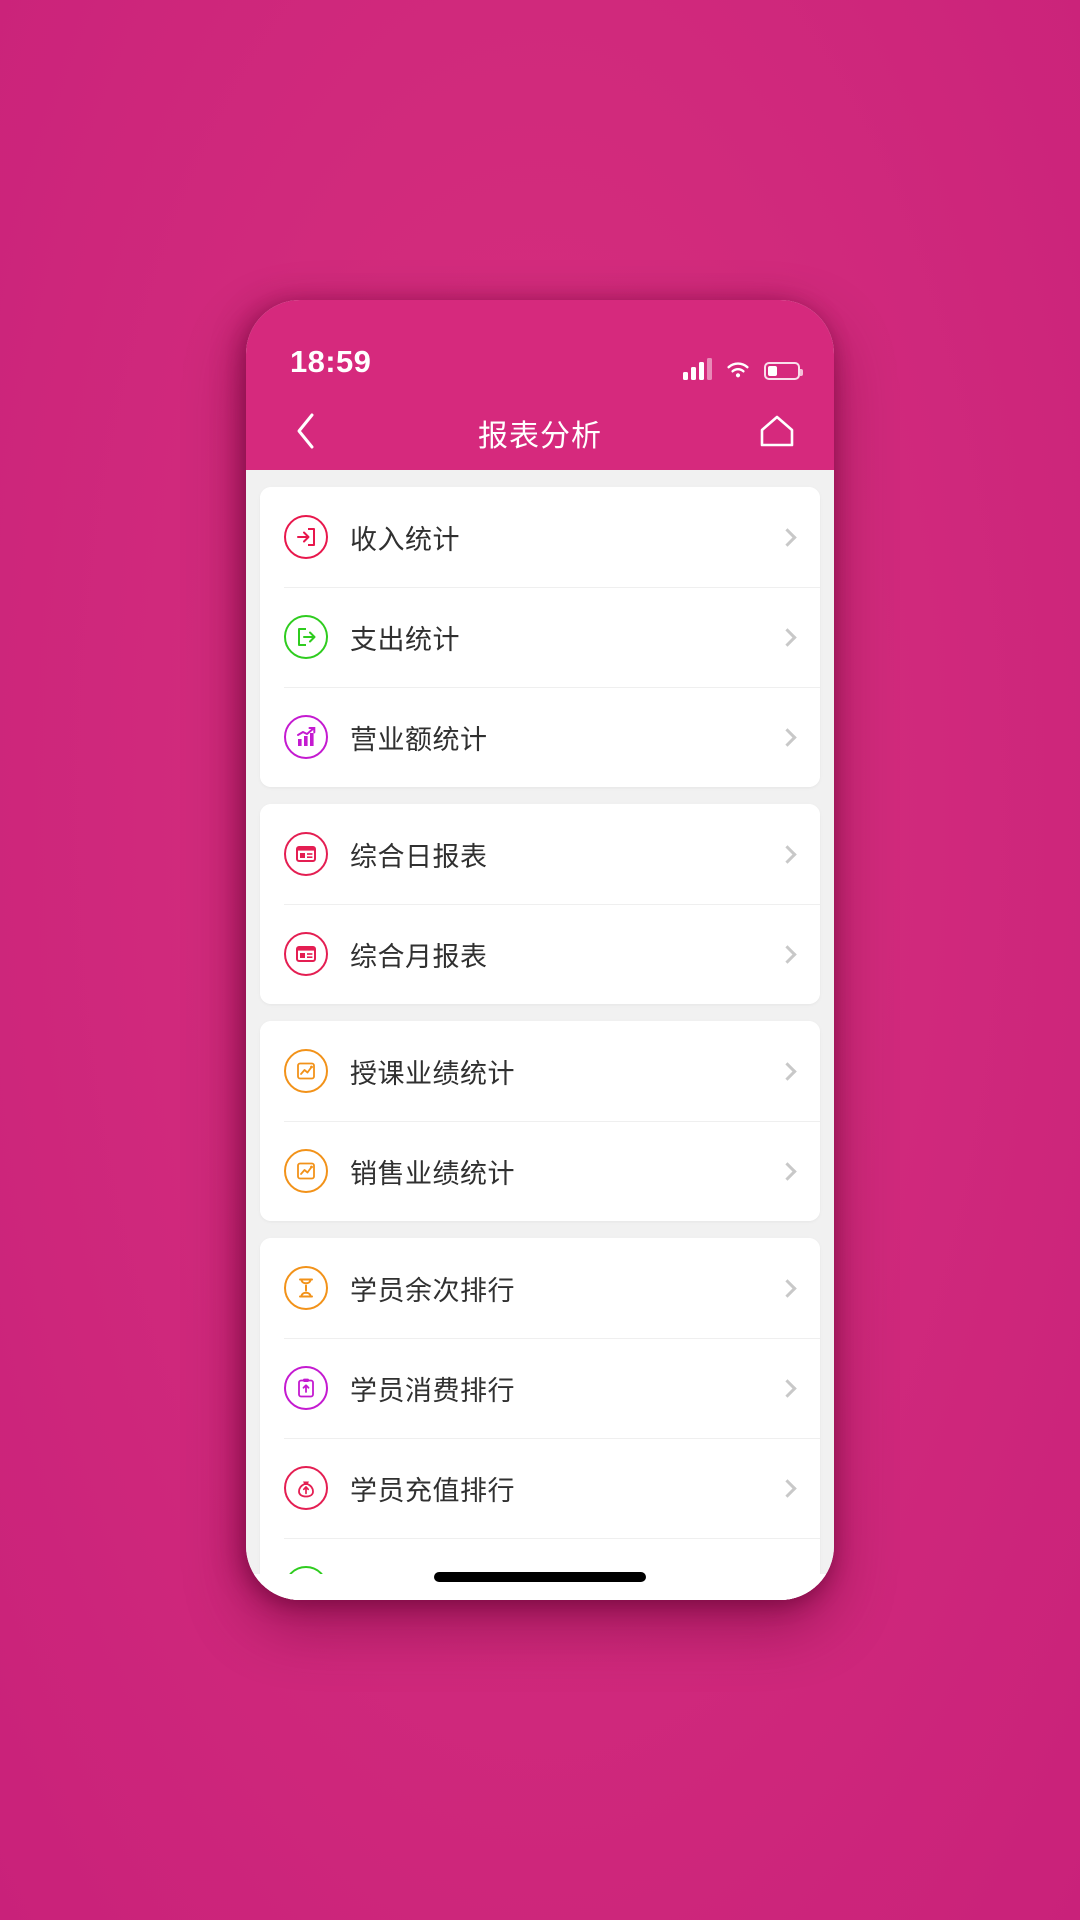 The height and width of the screenshot is (1920, 1080). I want to click on nav-bar: 报表分析, so click(540, 433).